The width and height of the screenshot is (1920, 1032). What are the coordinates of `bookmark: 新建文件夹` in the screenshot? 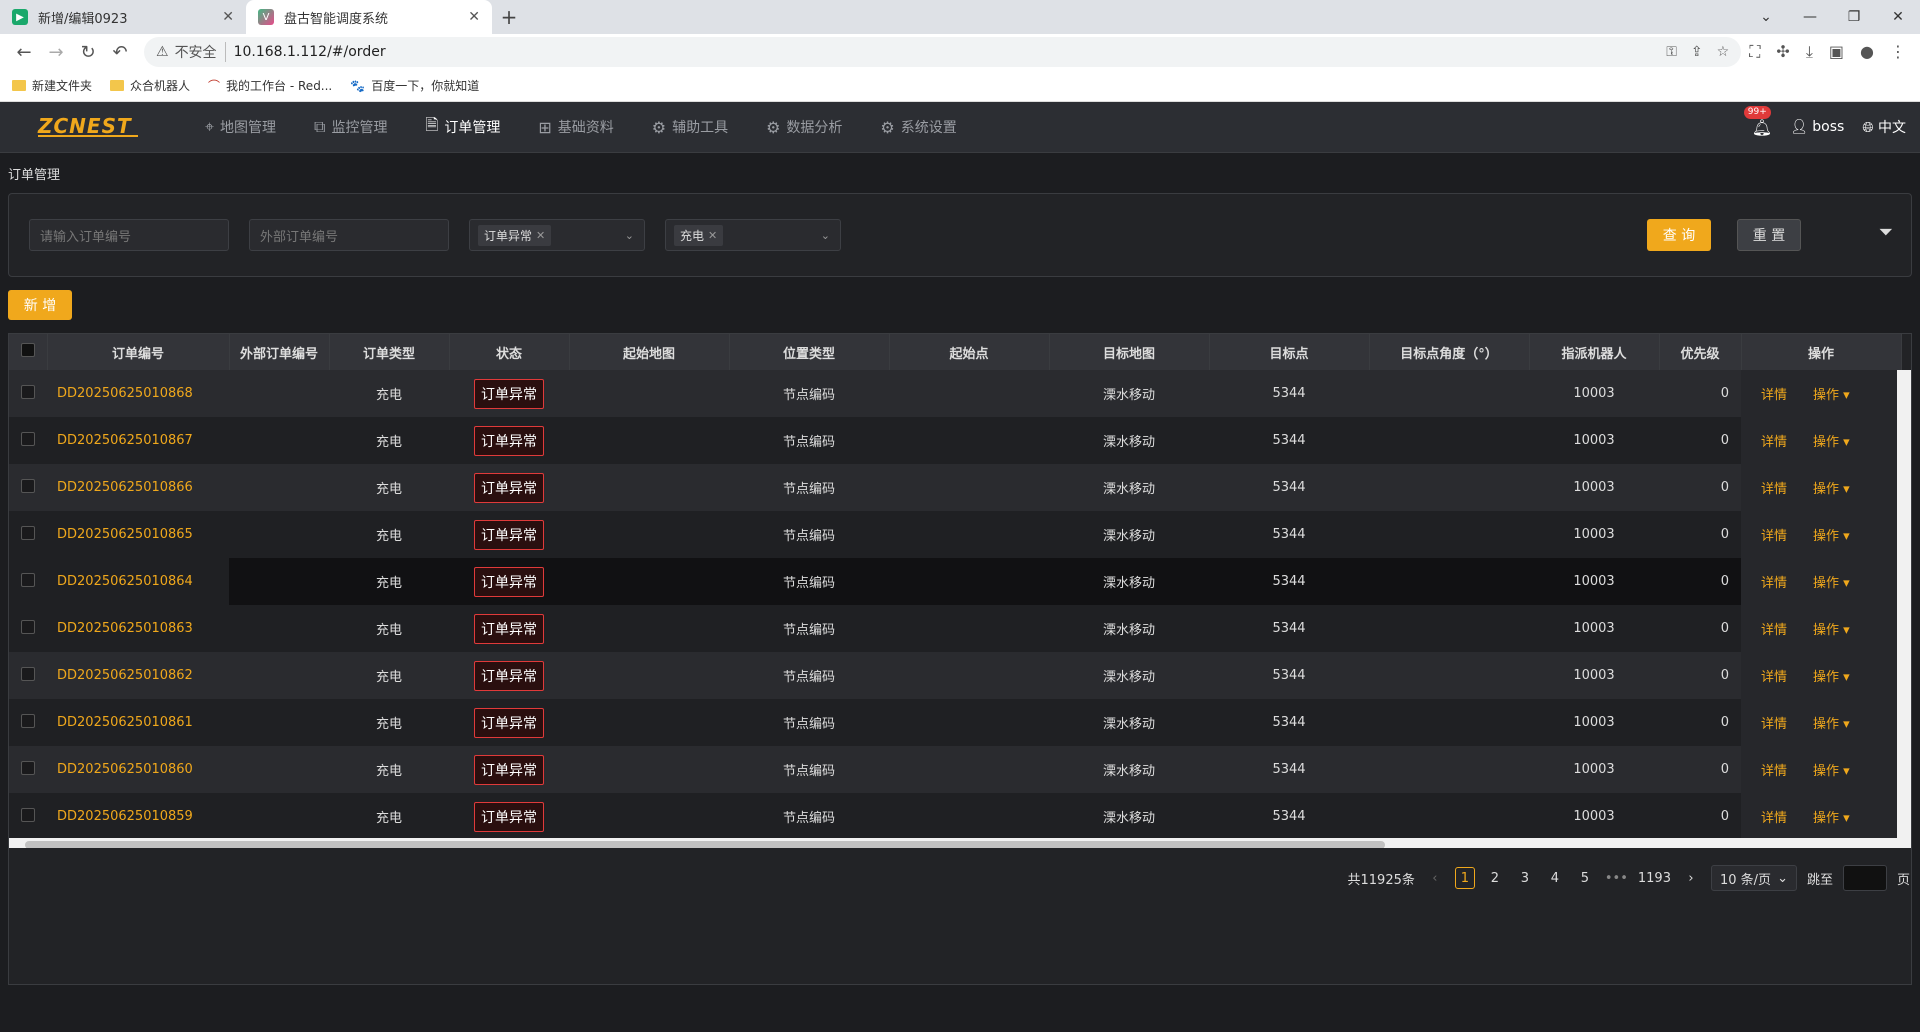 It's located at (52, 85).